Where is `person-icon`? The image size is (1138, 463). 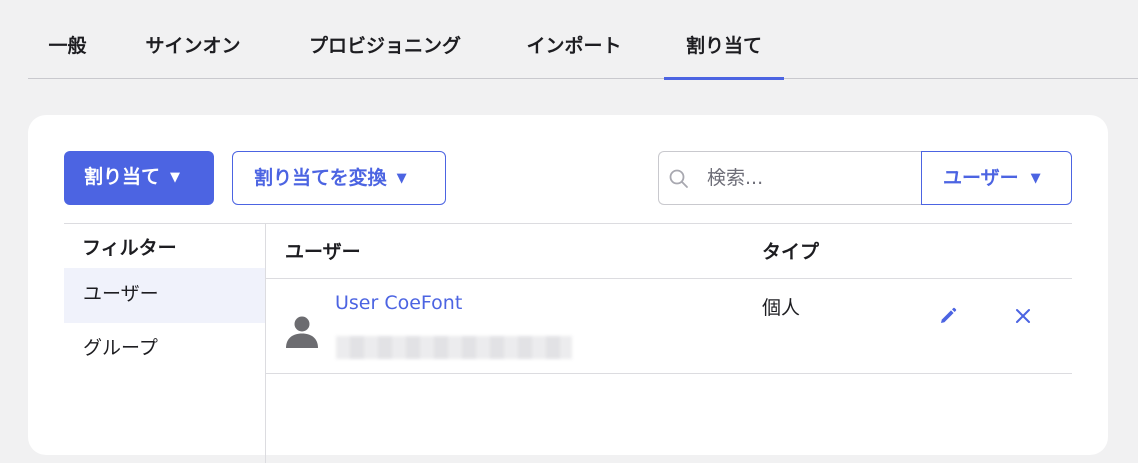 person-icon is located at coordinates (302, 332).